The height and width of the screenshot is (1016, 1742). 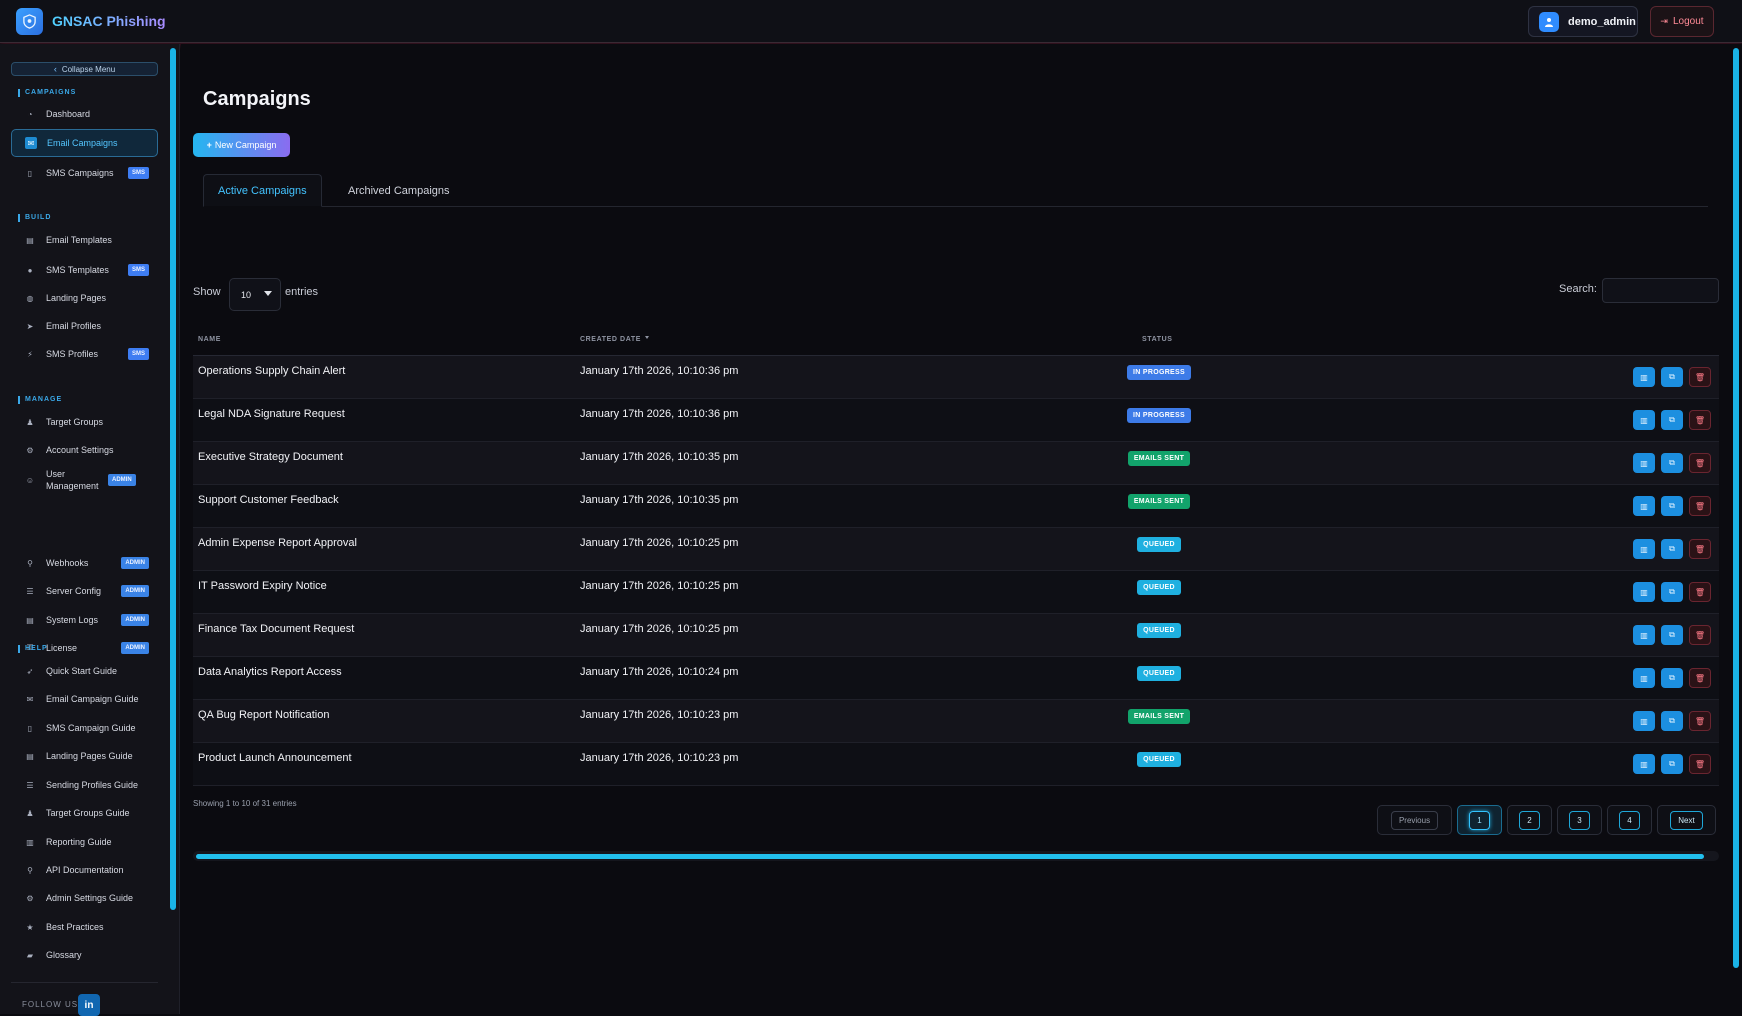 What do you see at coordinates (950, 856) in the screenshot?
I see `scrollbar-thumb` at bounding box center [950, 856].